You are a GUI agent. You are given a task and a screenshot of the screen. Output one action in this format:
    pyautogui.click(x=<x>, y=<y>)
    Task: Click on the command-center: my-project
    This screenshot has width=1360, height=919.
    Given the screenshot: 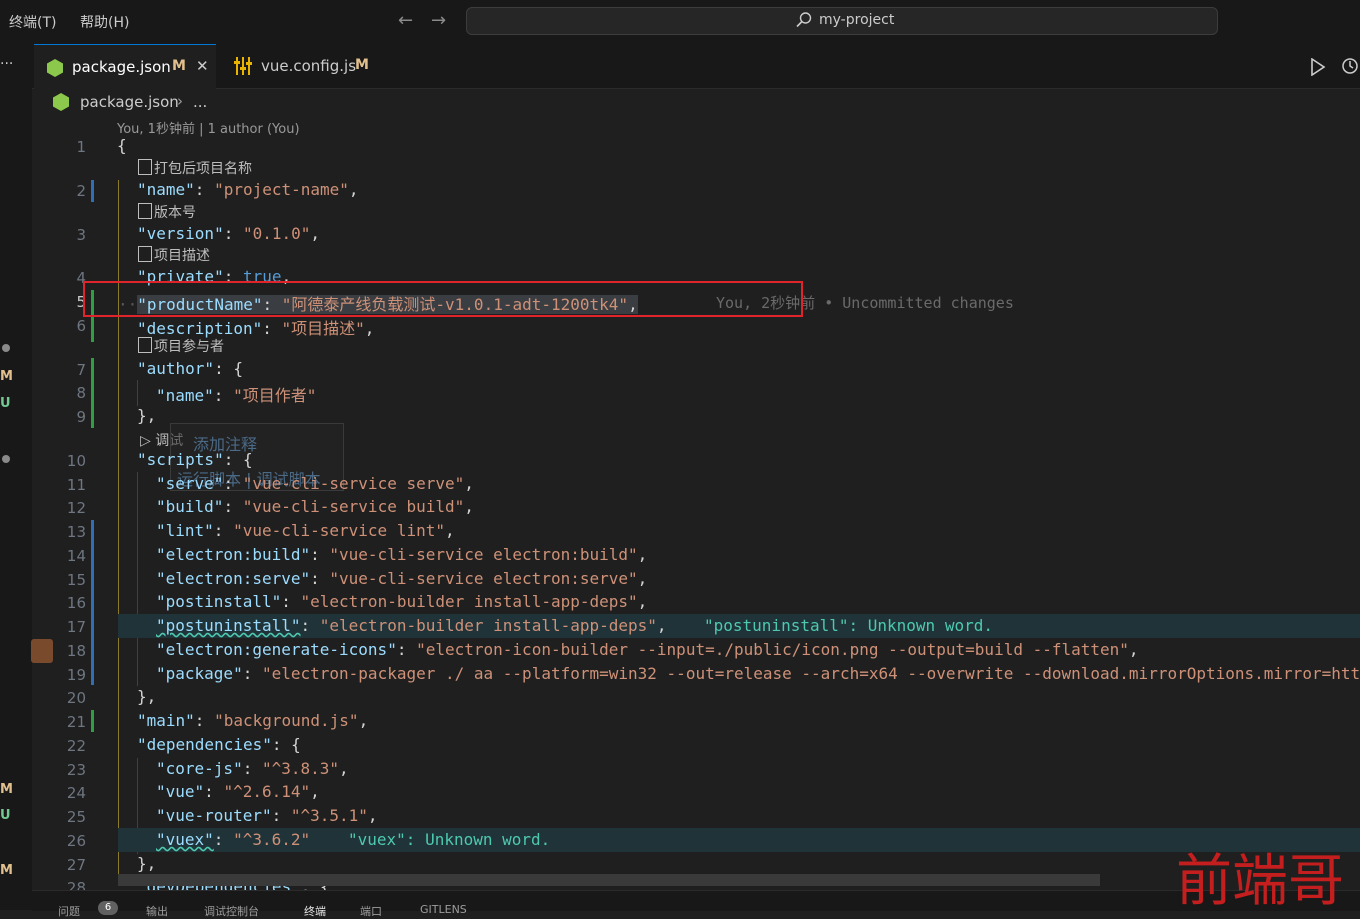 What is the action you would take?
    pyautogui.click(x=842, y=21)
    